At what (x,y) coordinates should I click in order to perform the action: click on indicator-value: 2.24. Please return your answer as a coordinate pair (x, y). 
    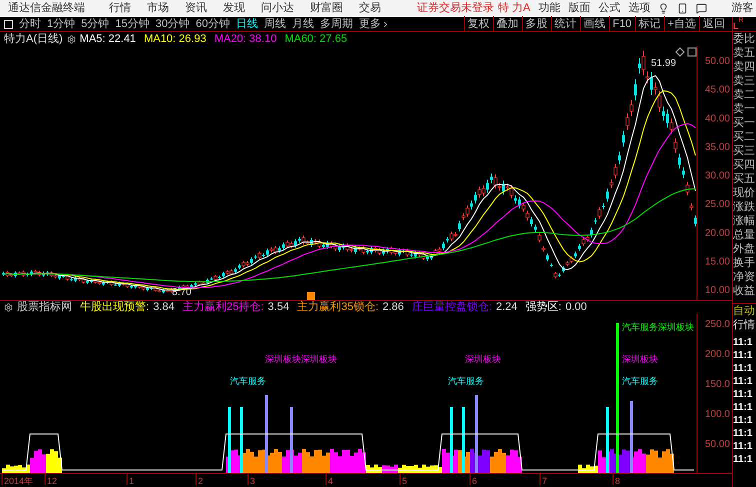
    Looking at the image, I should click on (507, 308).